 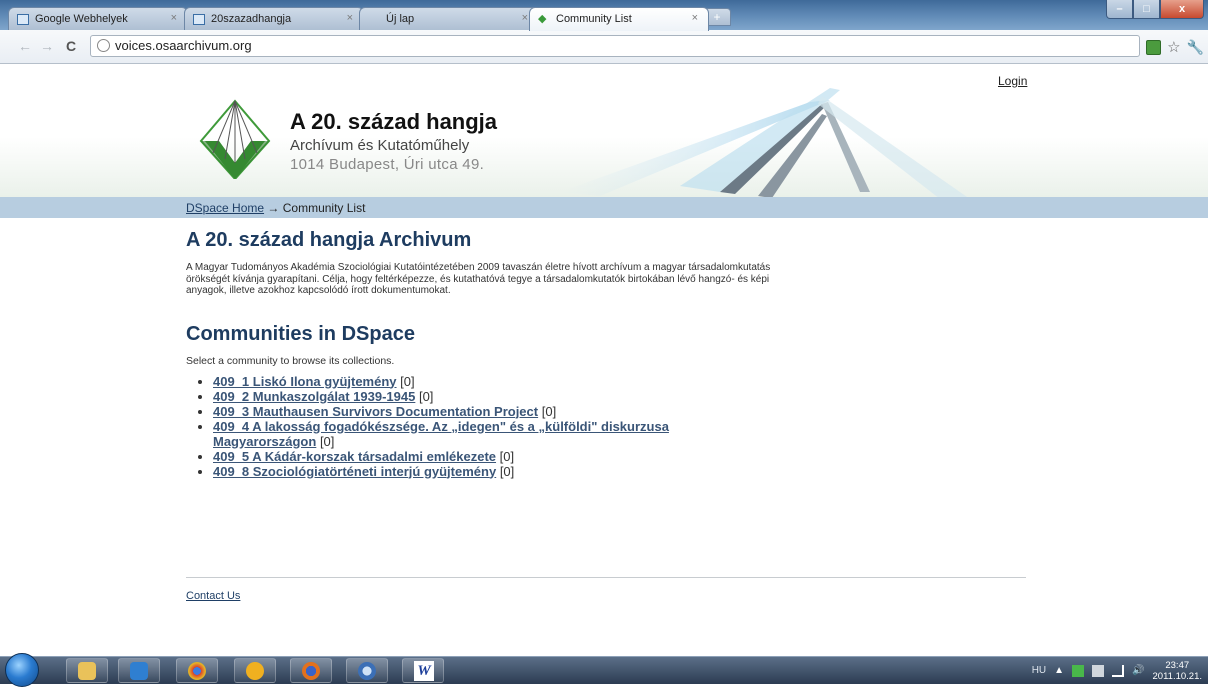 What do you see at coordinates (314, 396) in the screenshot?
I see `community-link: 409_2 Munkaszolgálat 1939-1945` at bounding box center [314, 396].